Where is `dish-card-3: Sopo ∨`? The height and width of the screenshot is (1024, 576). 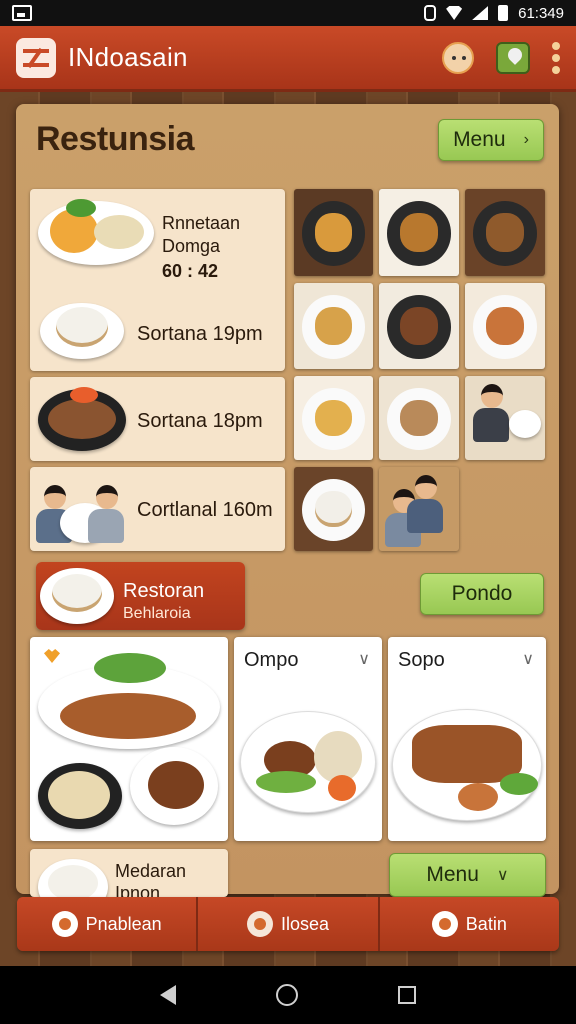 dish-card-3: Sopo ∨ is located at coordinates (467, 739).